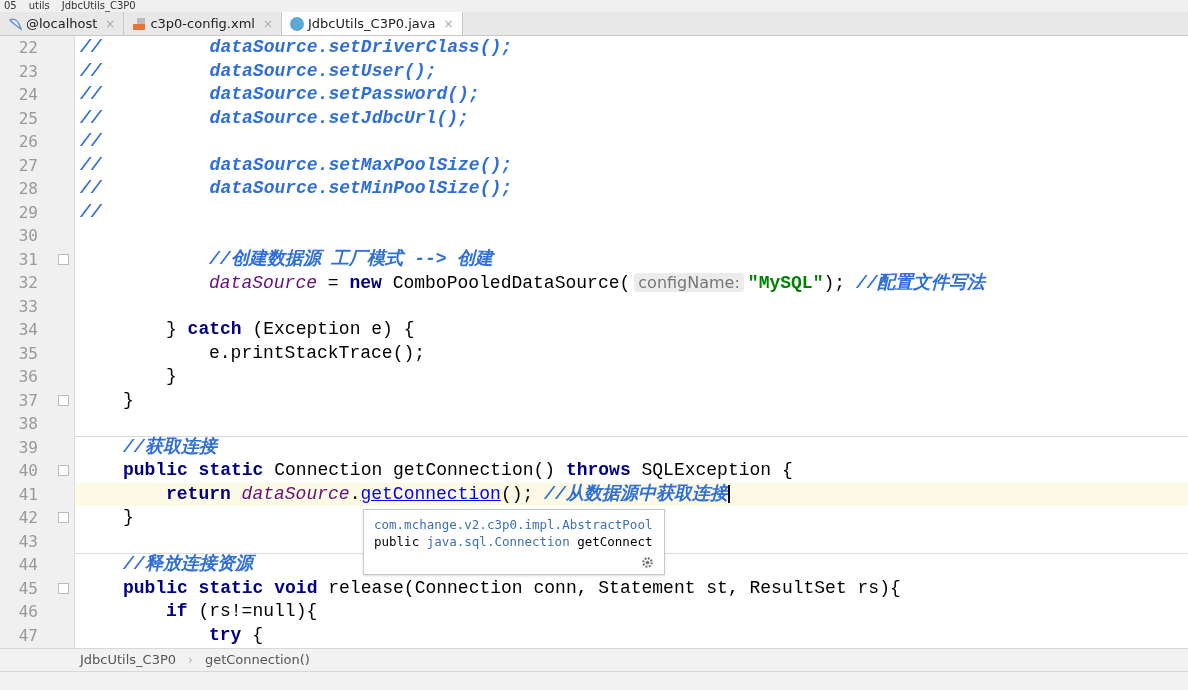  Describe the element at coordinates (514, 524) in the screenshot. I see `package-name: com.mchange.v2.c3p0.impl.AbstractPool` at that location.